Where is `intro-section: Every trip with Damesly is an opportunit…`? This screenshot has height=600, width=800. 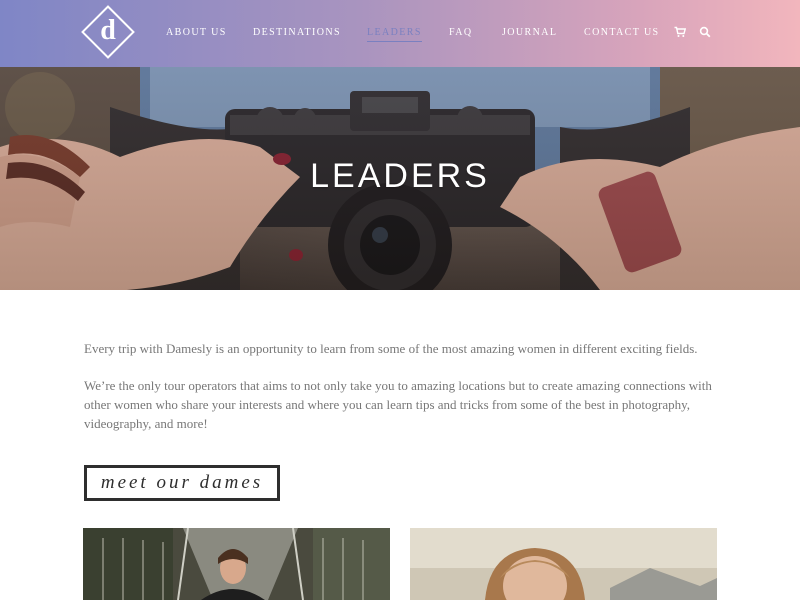 intro-section: Every trip with Damesly is an opportunit… is located at coordinates (404, 395).